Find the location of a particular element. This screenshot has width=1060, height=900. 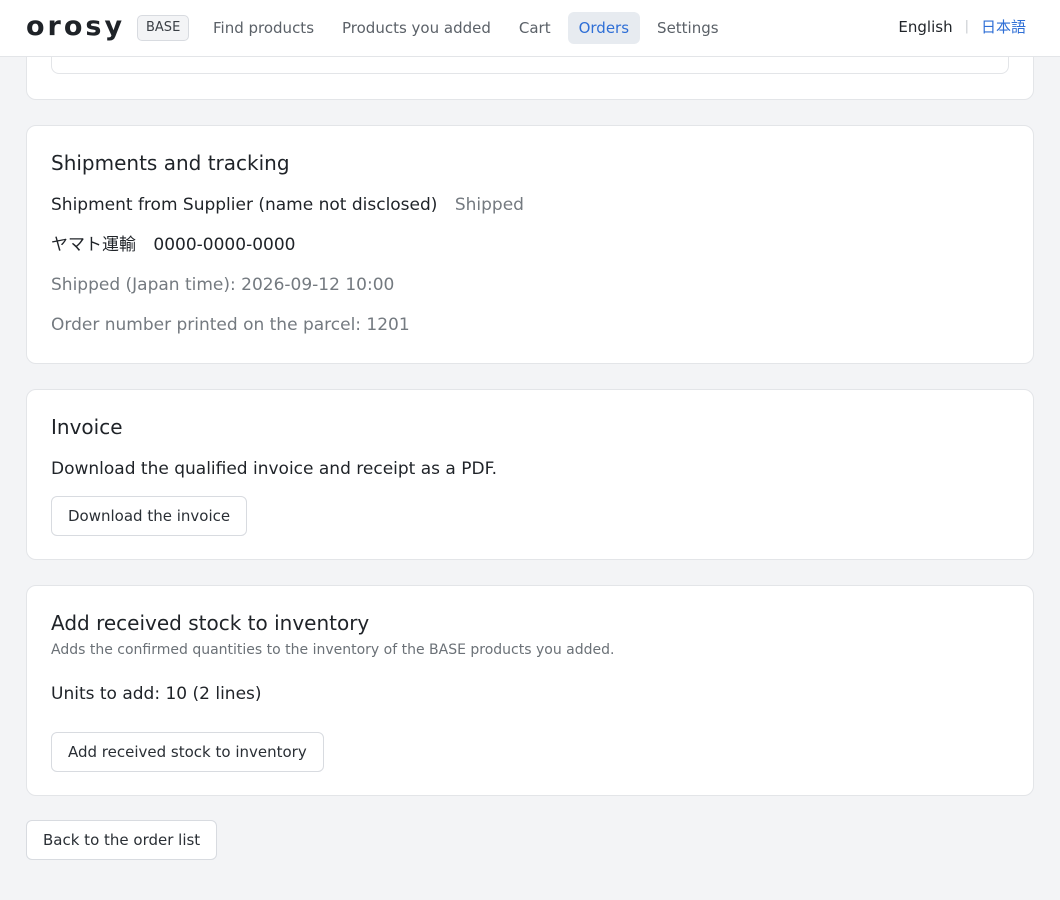

nav-cart: Cart is located at coordinates (535, 28).